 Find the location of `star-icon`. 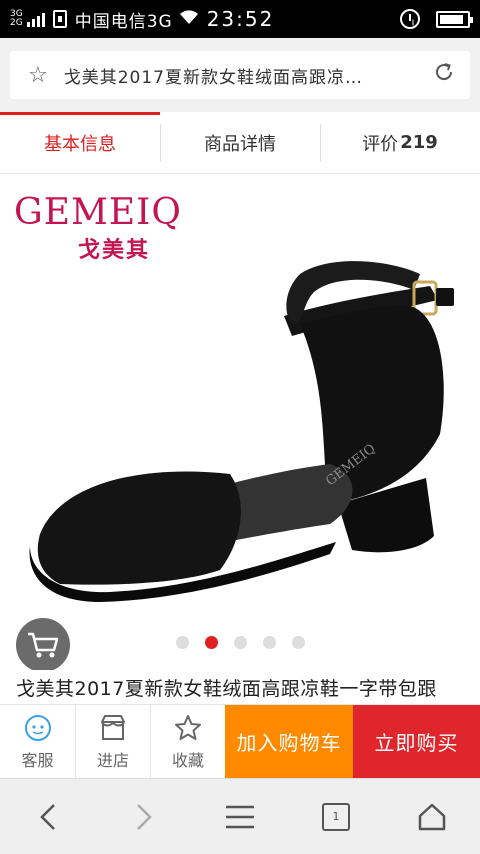

star-icon is located at coordinates (188, 727).